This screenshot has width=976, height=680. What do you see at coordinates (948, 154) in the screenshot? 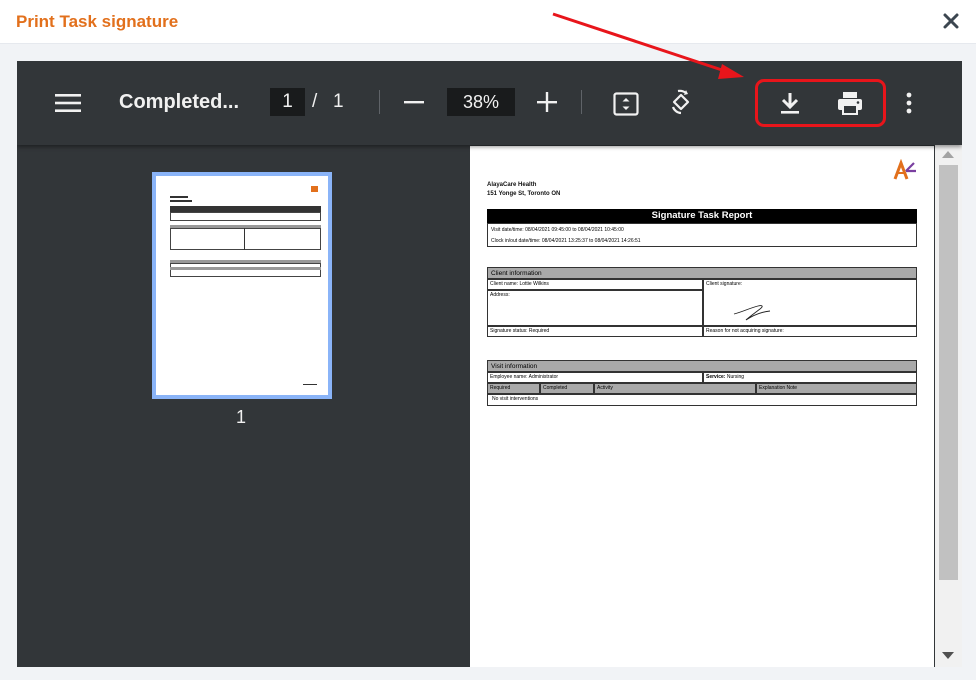
I see `scroll-up-arrow-icon` at bounding box center [948, 154].